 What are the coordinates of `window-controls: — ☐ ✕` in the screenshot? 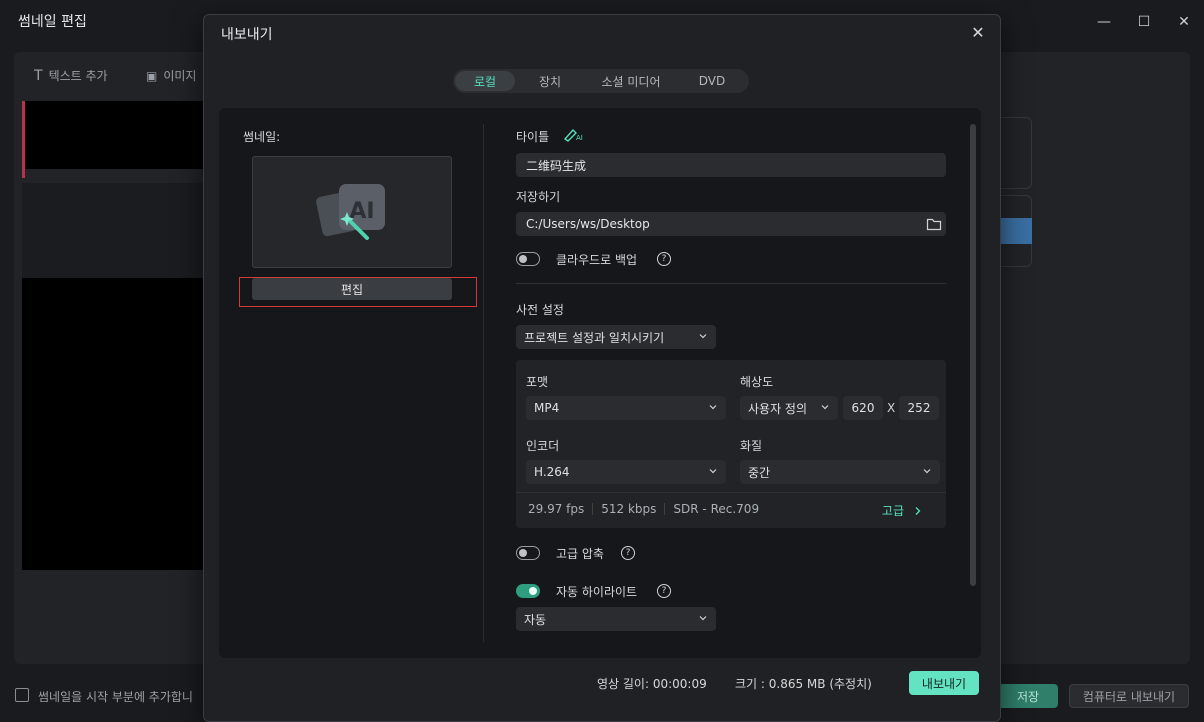 It's located at (1144, 22).